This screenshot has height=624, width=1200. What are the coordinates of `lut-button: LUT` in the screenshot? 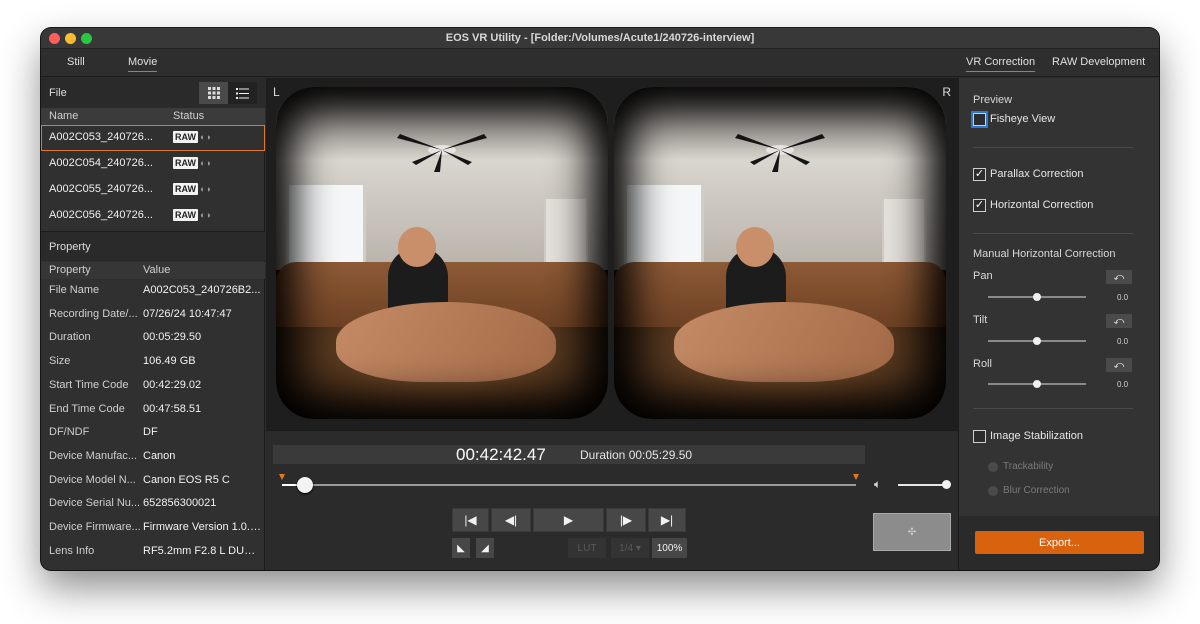 It's located at (587, 548).